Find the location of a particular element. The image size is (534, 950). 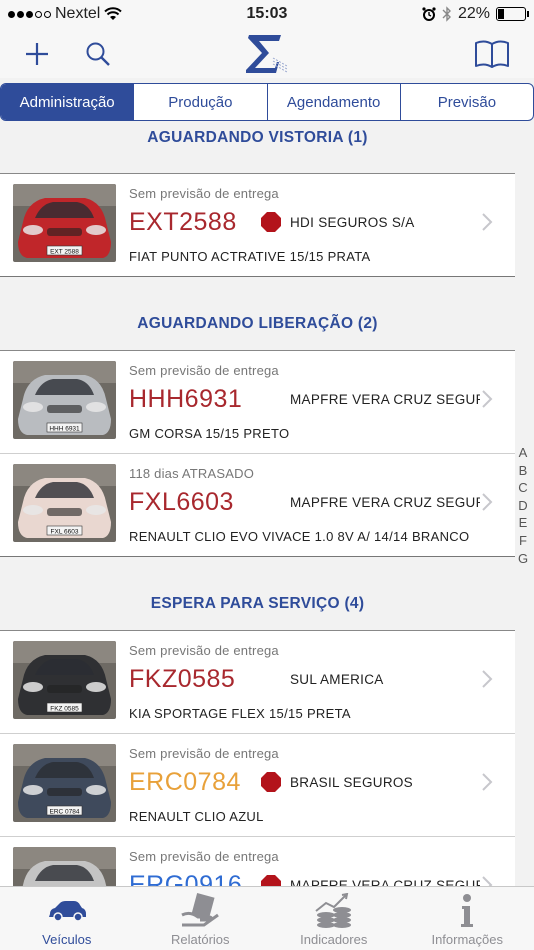

section-header: AGUARDANDO LIBERAÇÃO (2) is located at coordinates (257, 314).